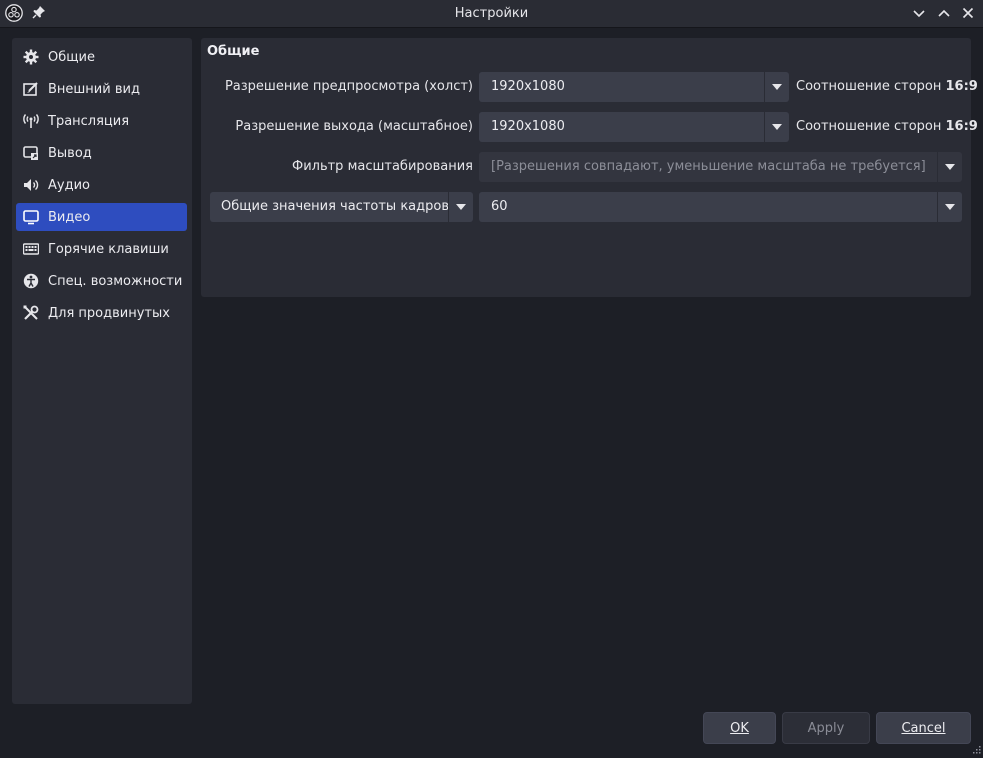 The width and height of the screenshot is (983, 758). What do you see at coordinates (31, 185) in the screenshot?
I see `audio-icon` at bounding box center [31, 185].